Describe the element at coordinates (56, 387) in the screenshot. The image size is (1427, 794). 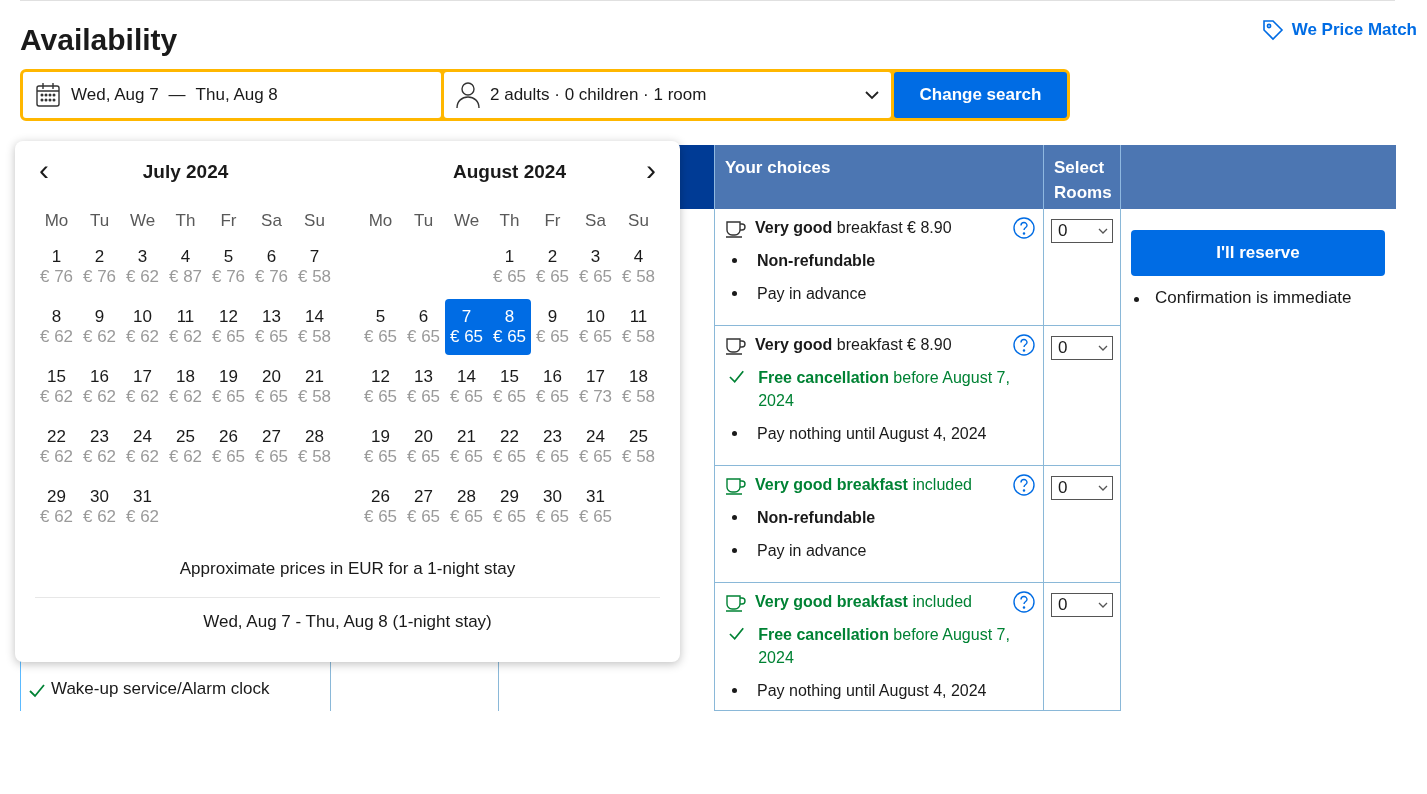
I see `calendar-day: 15 € 62` at that location.